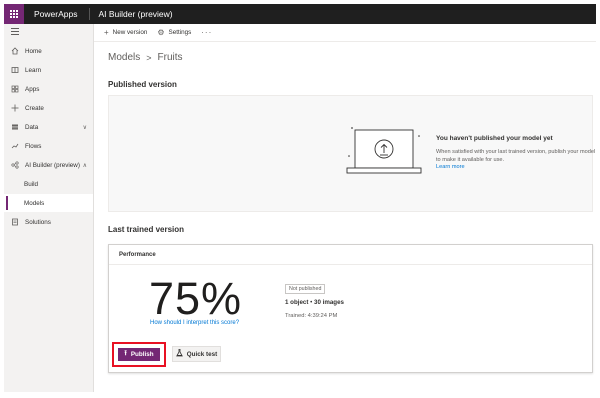 Image resolution: width=600 pixels, height=398 pixels. Describe the element at coordinates (329, 302) in the screenshot. I see `image-count: 30 images` at that location.